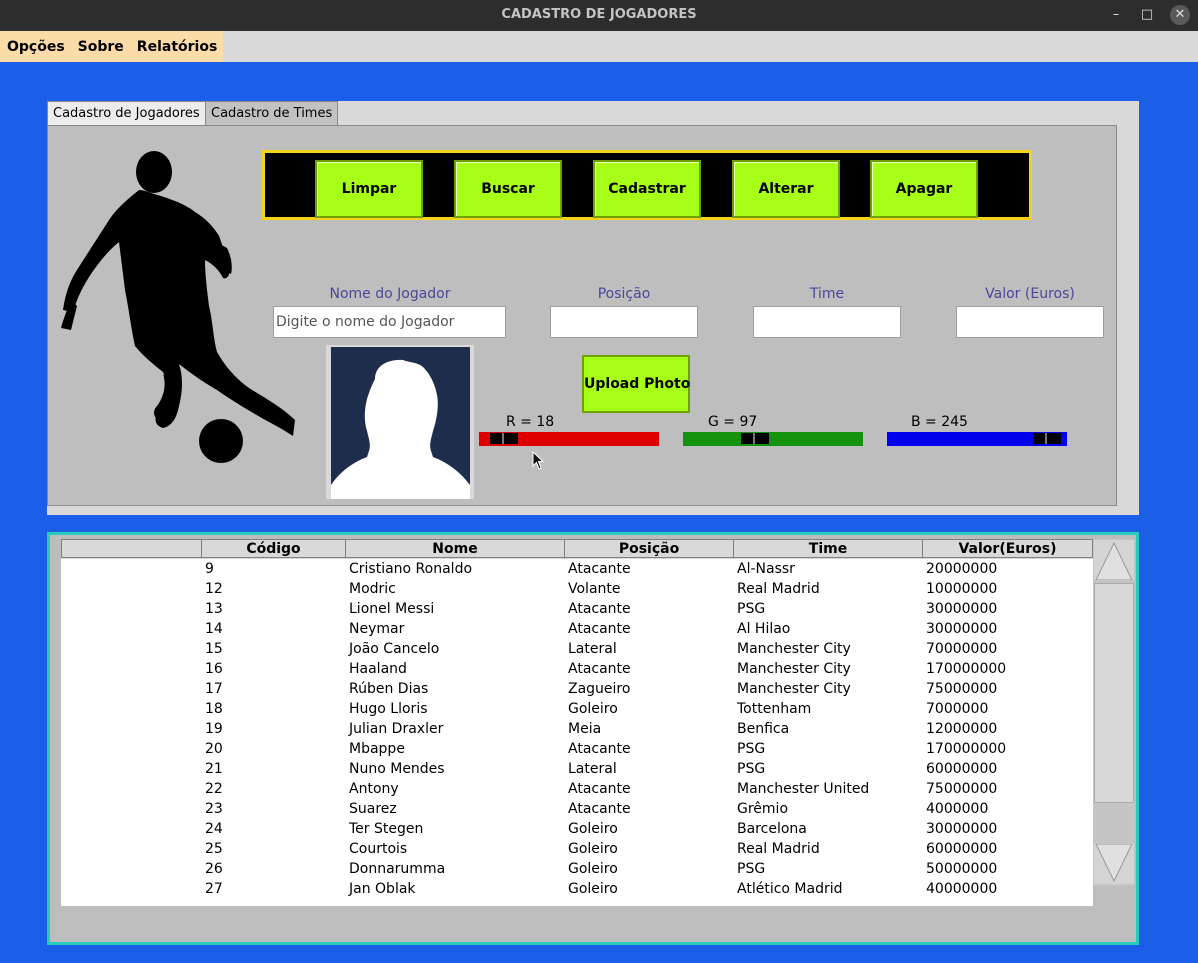 This screenshot has width=1198, height=963. What do you see at coordinates (786, 189) in the screenshot?
I see `alterar-button: Alterar` at bounding box center [786, 189].